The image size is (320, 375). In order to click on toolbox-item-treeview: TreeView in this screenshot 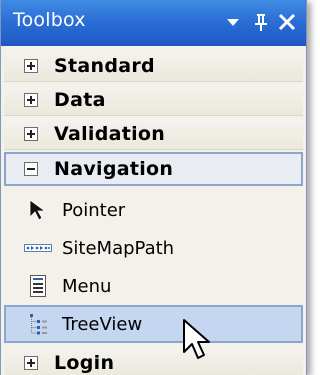, I will do `click(153, 324)`.